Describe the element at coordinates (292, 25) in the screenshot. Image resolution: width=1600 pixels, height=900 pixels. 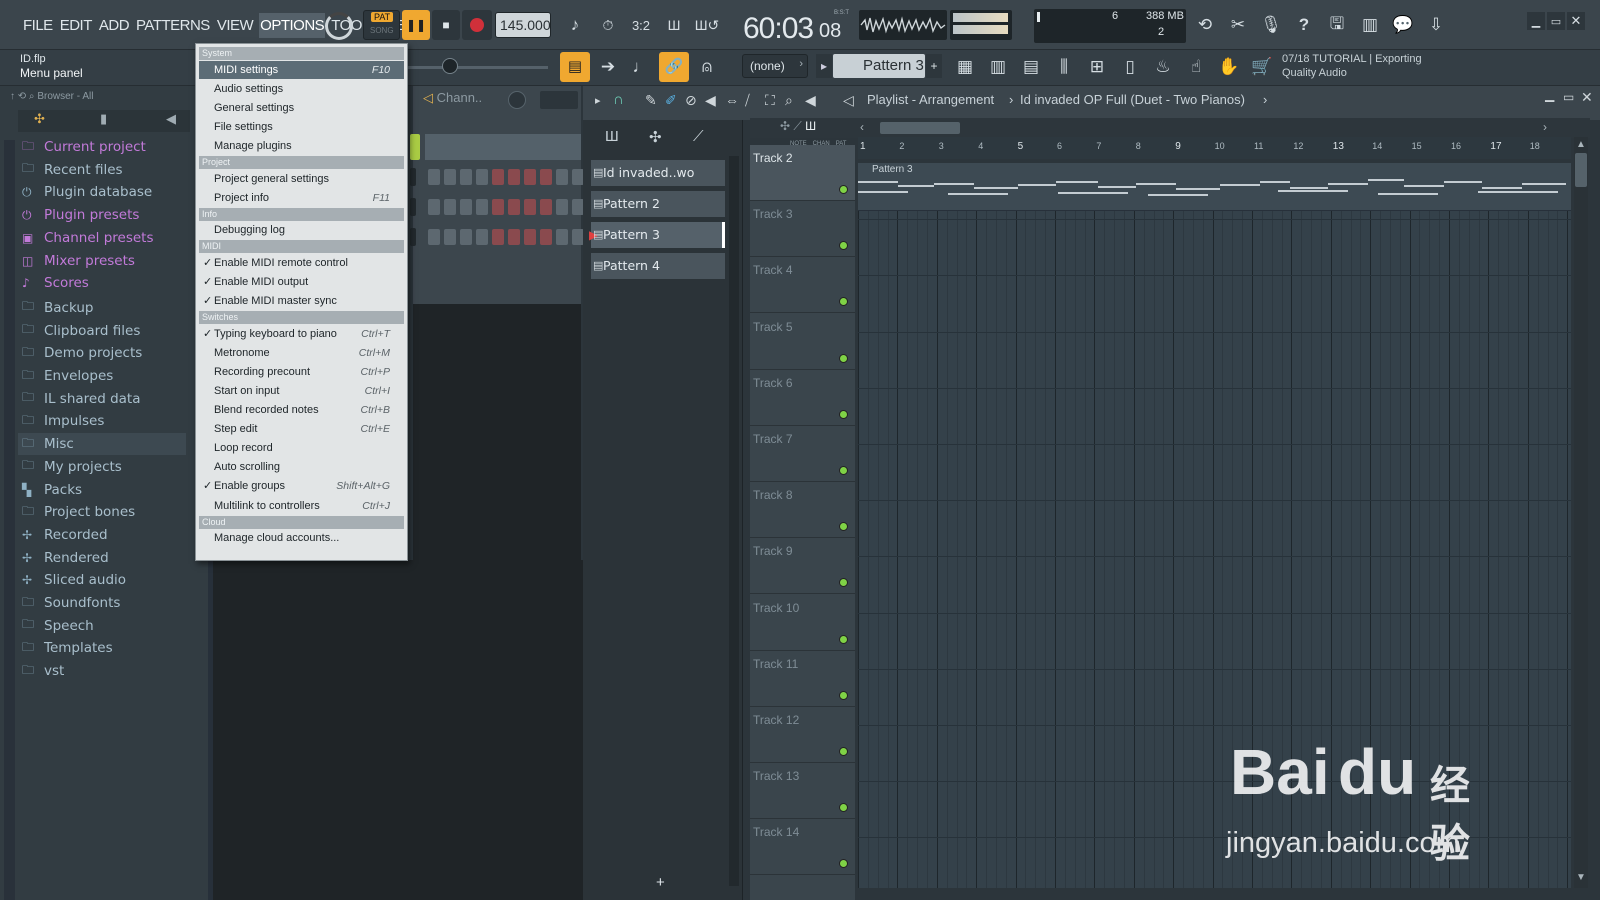
I see `menu-options: OPTIONS` at that location.